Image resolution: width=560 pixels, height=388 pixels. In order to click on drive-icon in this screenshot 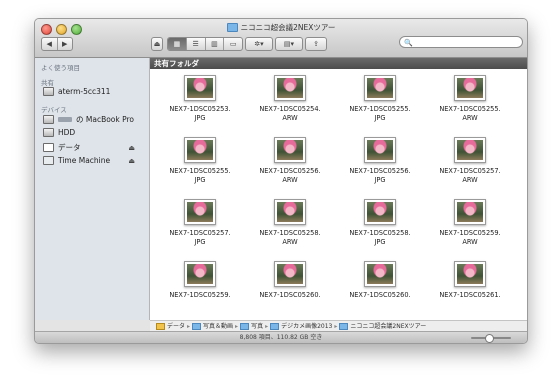, I will do `click(160, 326)`.